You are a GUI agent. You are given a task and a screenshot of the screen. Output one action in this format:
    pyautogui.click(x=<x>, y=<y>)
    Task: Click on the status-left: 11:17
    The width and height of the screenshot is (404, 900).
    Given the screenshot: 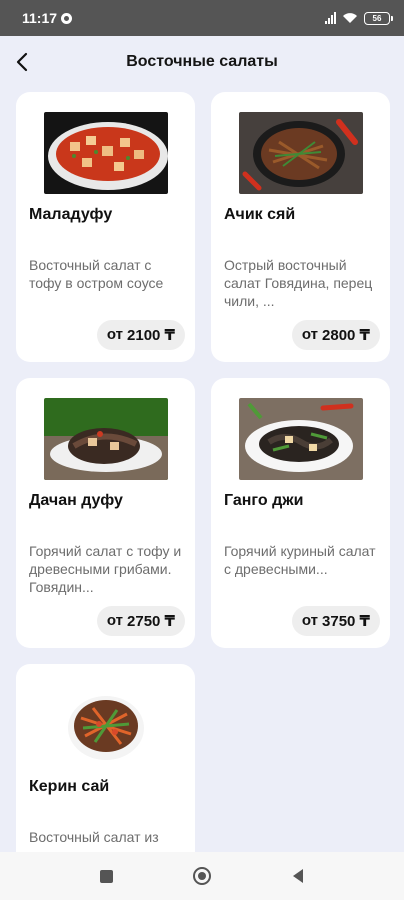 What is the action you would take?
    pyautogui.click(x=47, y=18)
    